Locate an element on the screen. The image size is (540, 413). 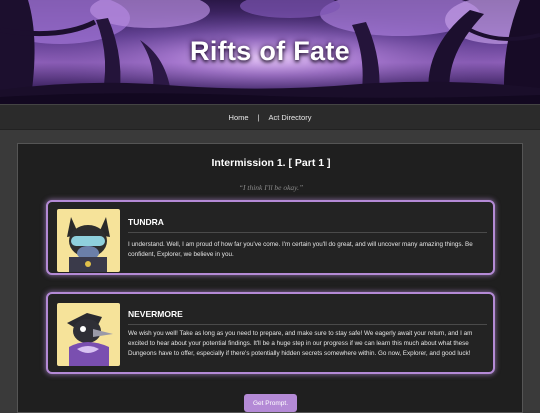
character-name: NEVERMORE is located at coordinates (155, 314).